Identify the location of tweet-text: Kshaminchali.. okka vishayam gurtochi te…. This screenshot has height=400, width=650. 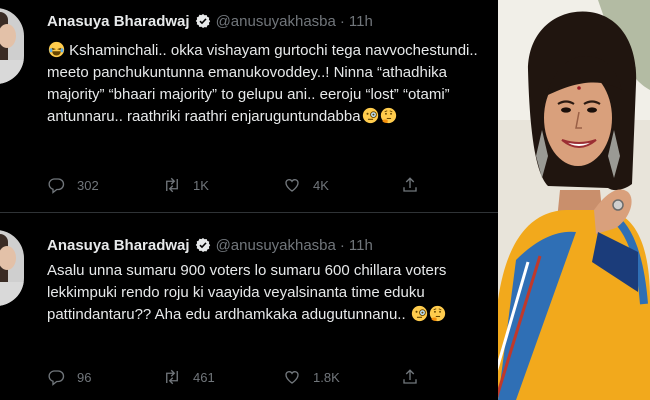
(262, 83).